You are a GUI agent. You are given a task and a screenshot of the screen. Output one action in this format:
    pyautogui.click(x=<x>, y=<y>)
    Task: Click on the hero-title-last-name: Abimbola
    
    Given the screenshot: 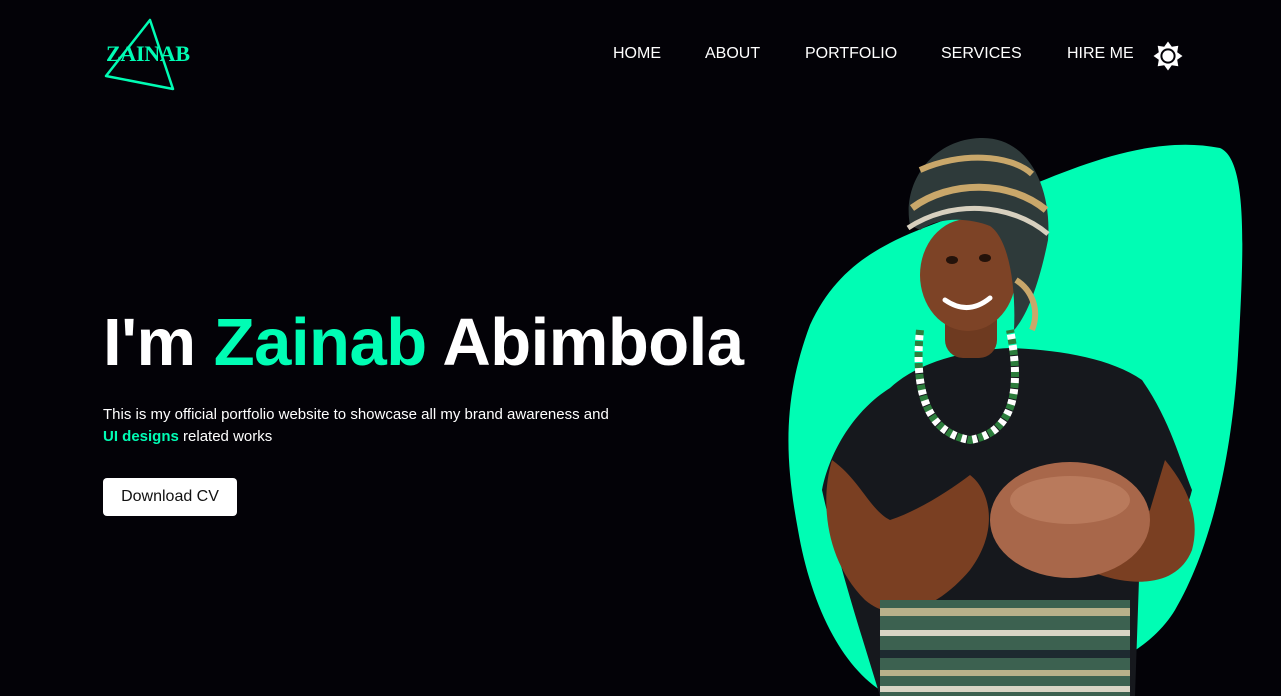 What is the action you would take?
    pyautogui.click(x=593, y=342)
    